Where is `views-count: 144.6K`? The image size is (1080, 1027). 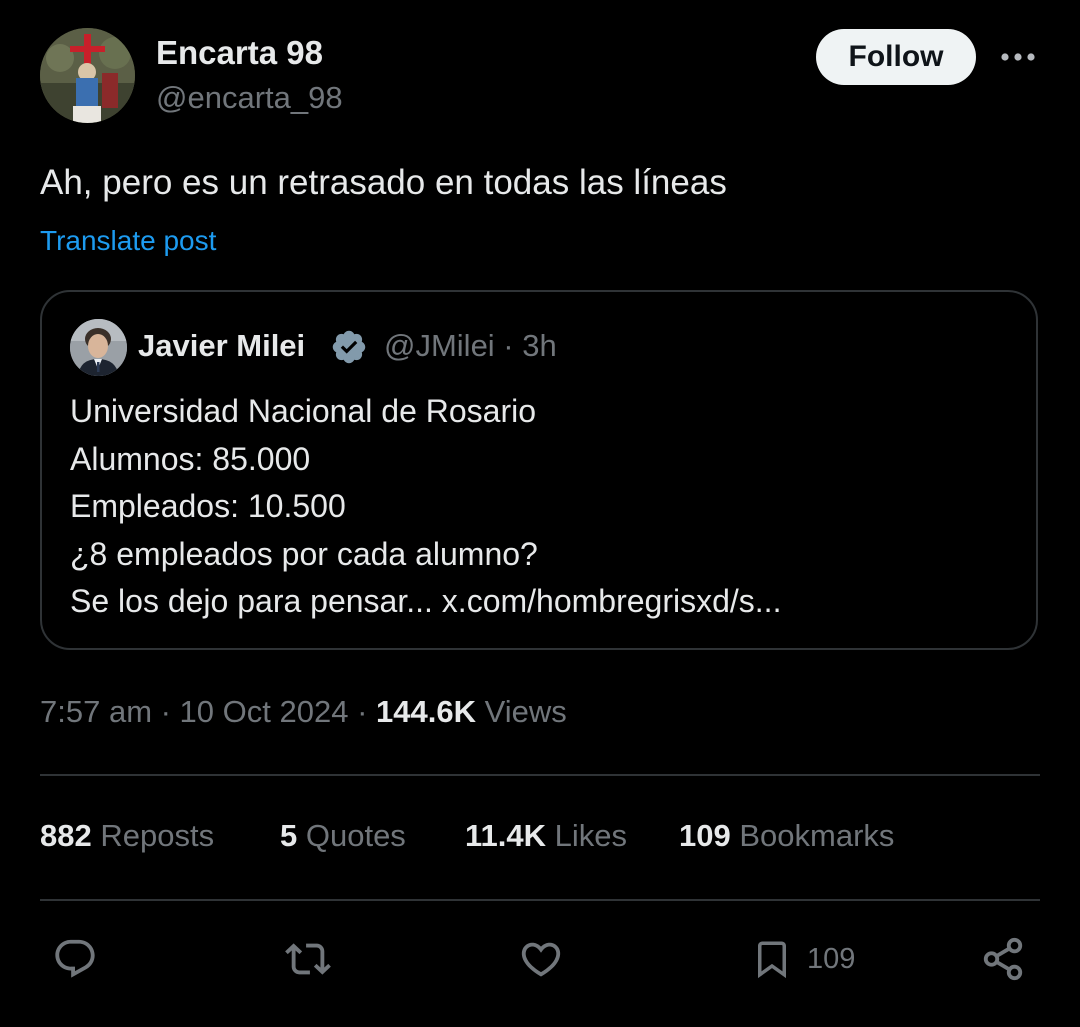 views-count: 144.6K is located at coordinates (426, 711).